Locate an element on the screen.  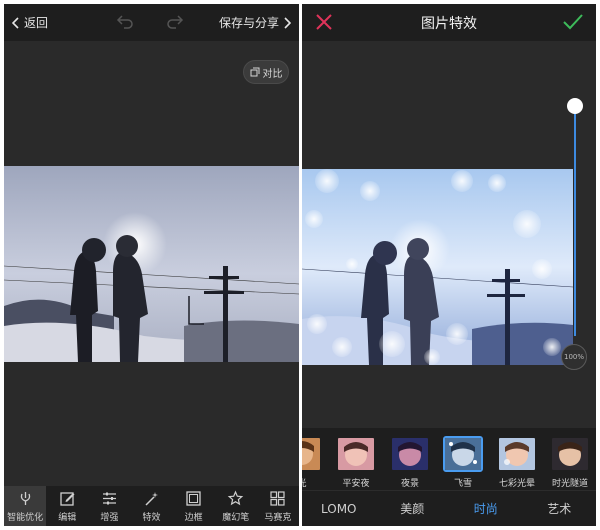
filter-label: 七彩光晕 is located at coordinates (516, 484).